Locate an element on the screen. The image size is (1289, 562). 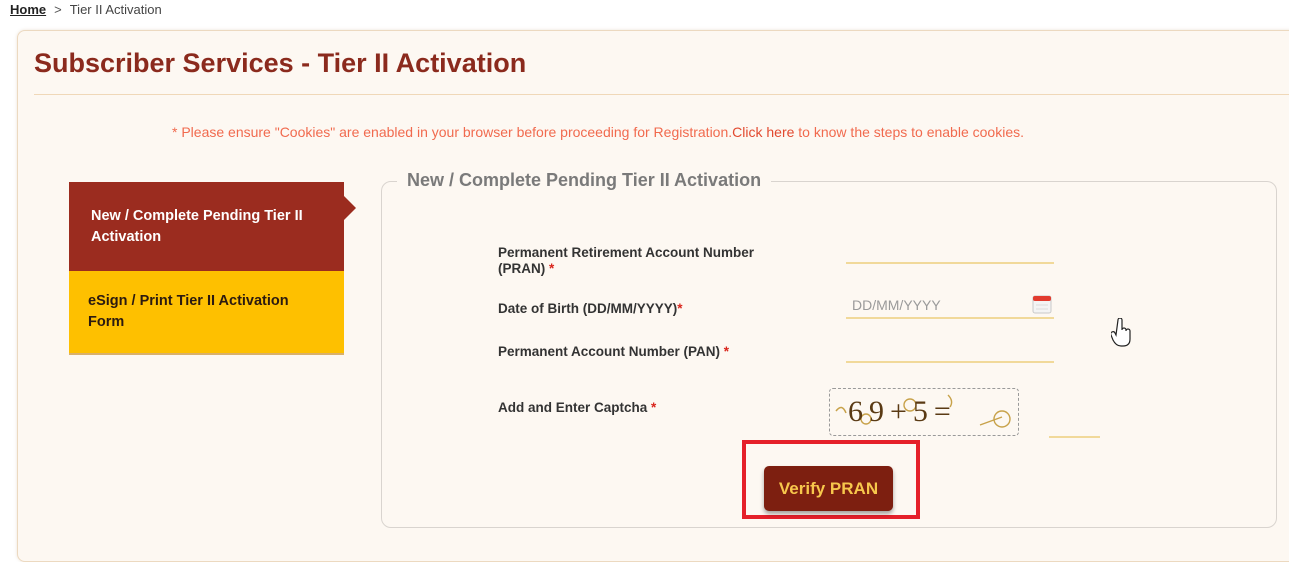
captcha-image: 69+5= is located at coordinates (924, 412).